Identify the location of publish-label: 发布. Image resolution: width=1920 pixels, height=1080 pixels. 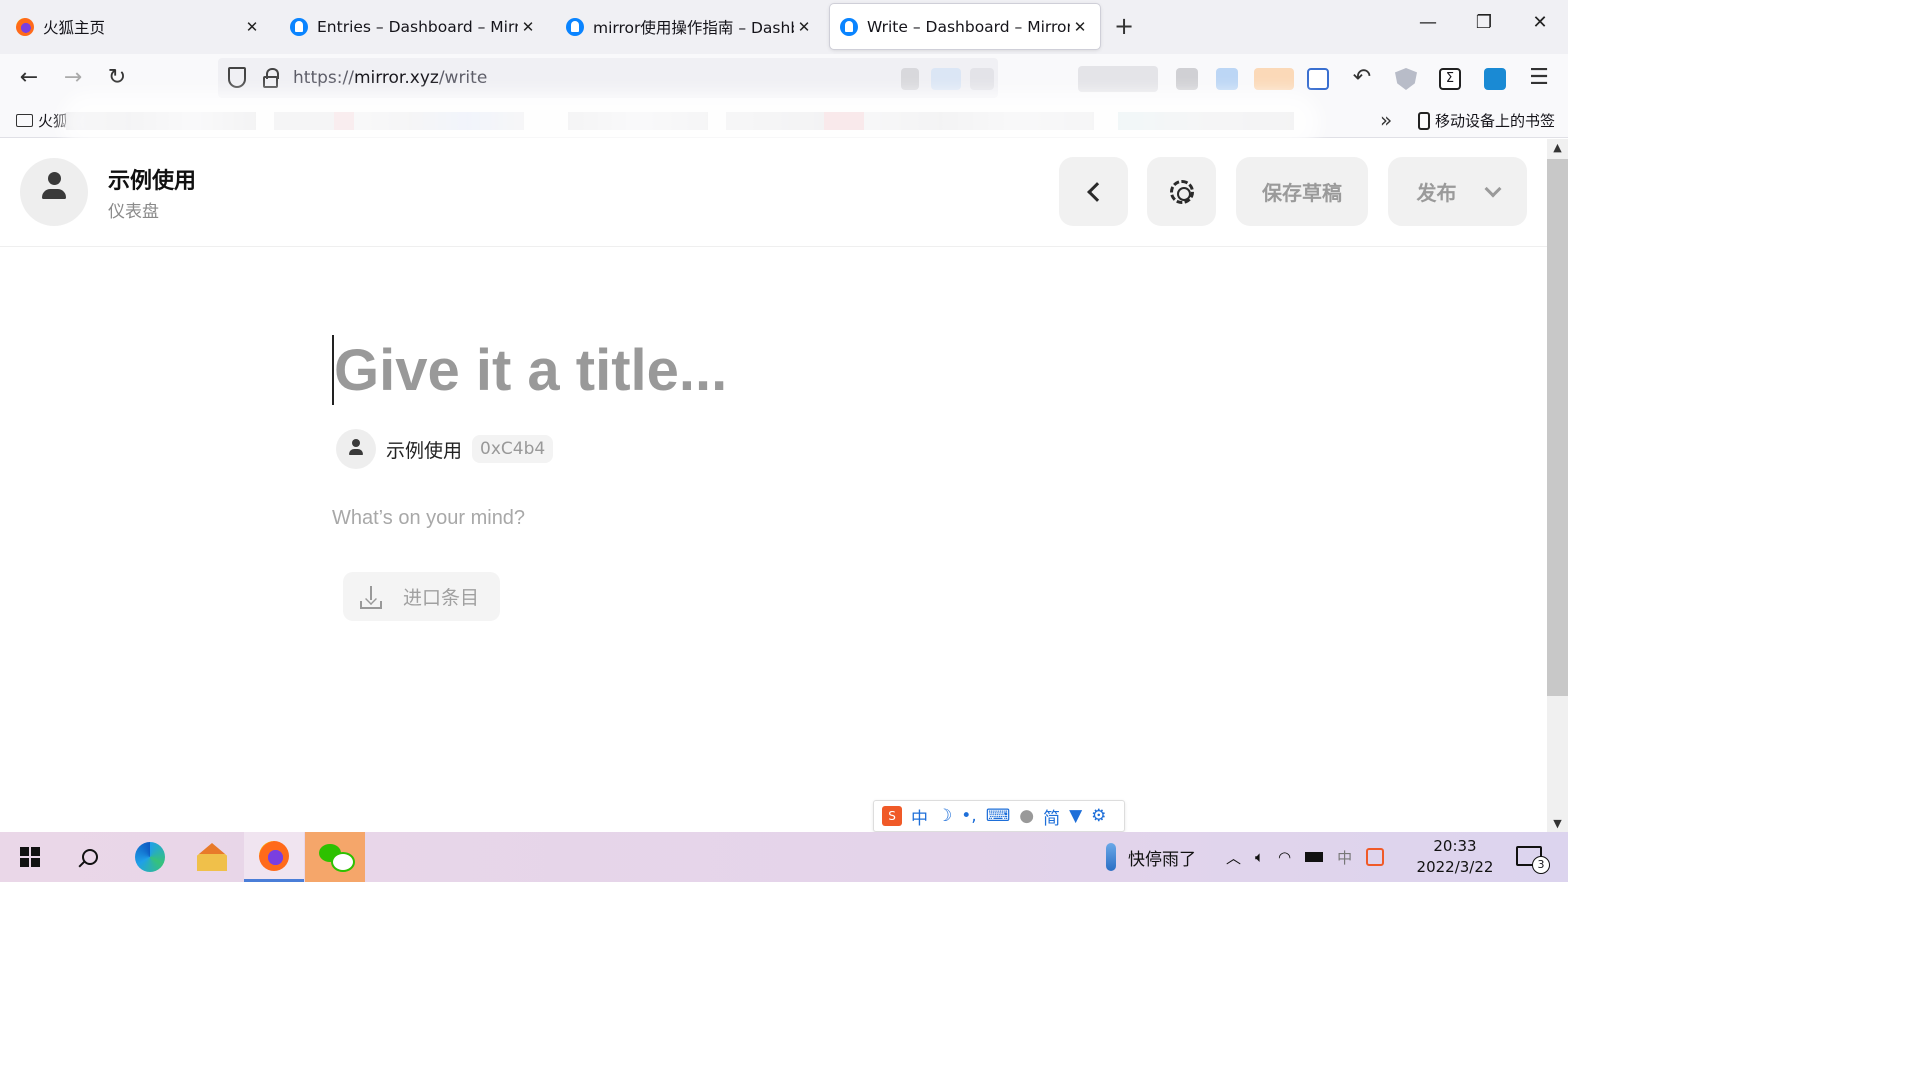
(1436, 193).